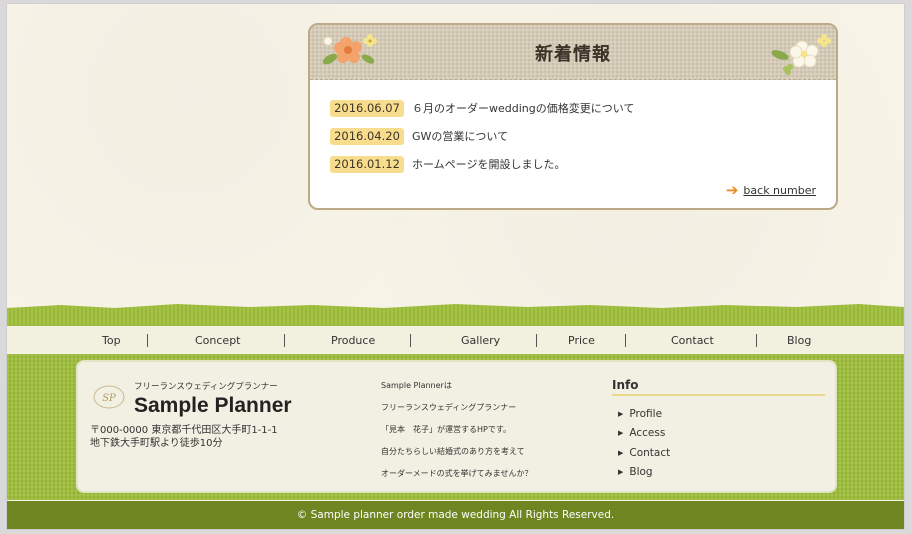  I want to click on news-title: 新着情報, so click(573, 54).